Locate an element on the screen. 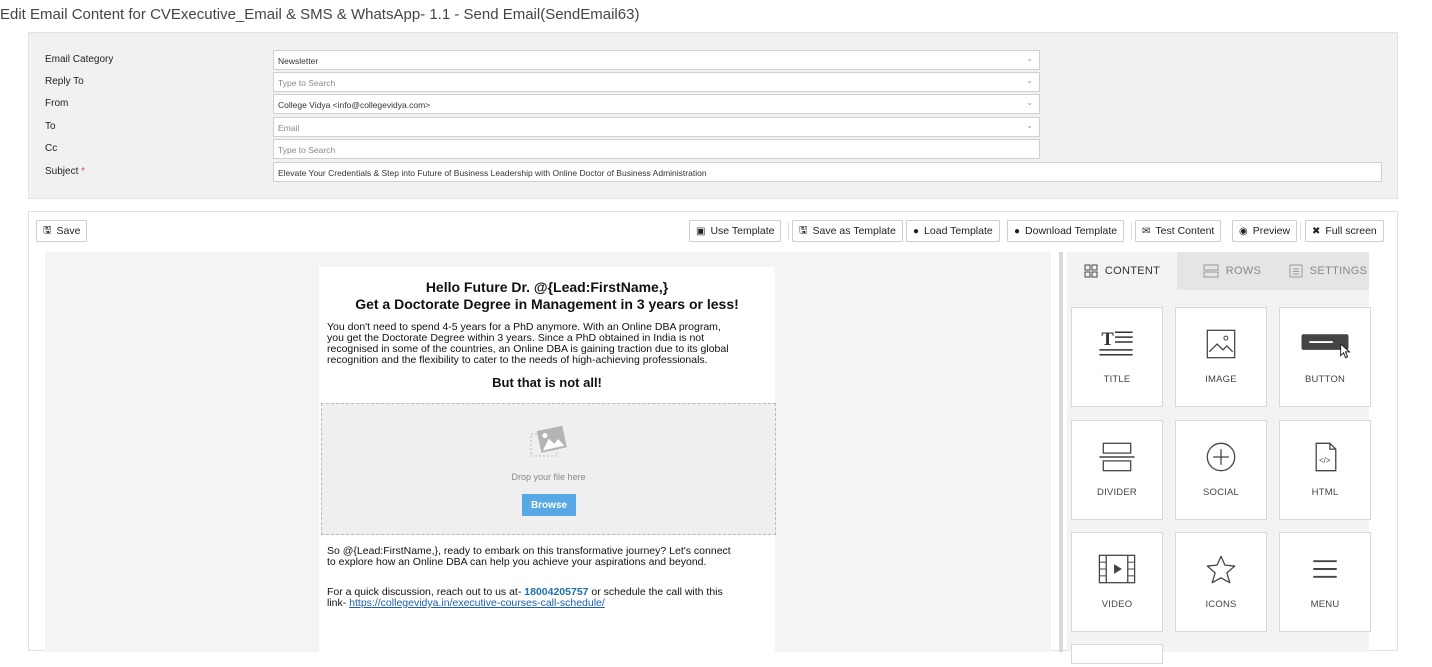 This screenshot has height=667, width=1432. reply-to-placeholder: Type to Search is located at coordinates (307, 83).